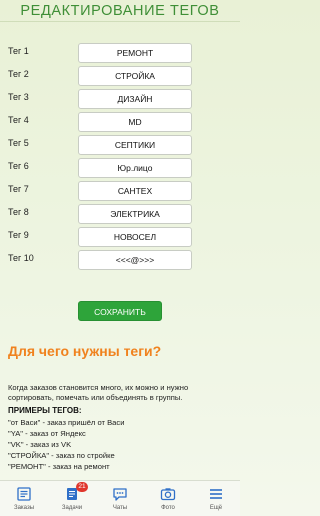 Image resolution: width=320 pixels, height=516 pixels. Describe the element at coordinates (135, 122) in the screenshot. I see `tag-input-4: MD` at that location.